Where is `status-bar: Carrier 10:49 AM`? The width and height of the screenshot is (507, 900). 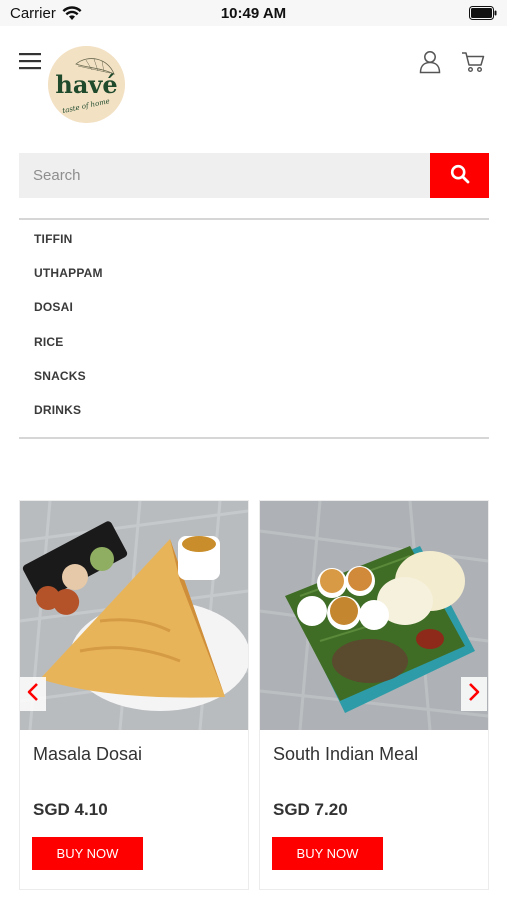
status-bar: Carrier 10:49 AM is located at coordinates (253, 13).